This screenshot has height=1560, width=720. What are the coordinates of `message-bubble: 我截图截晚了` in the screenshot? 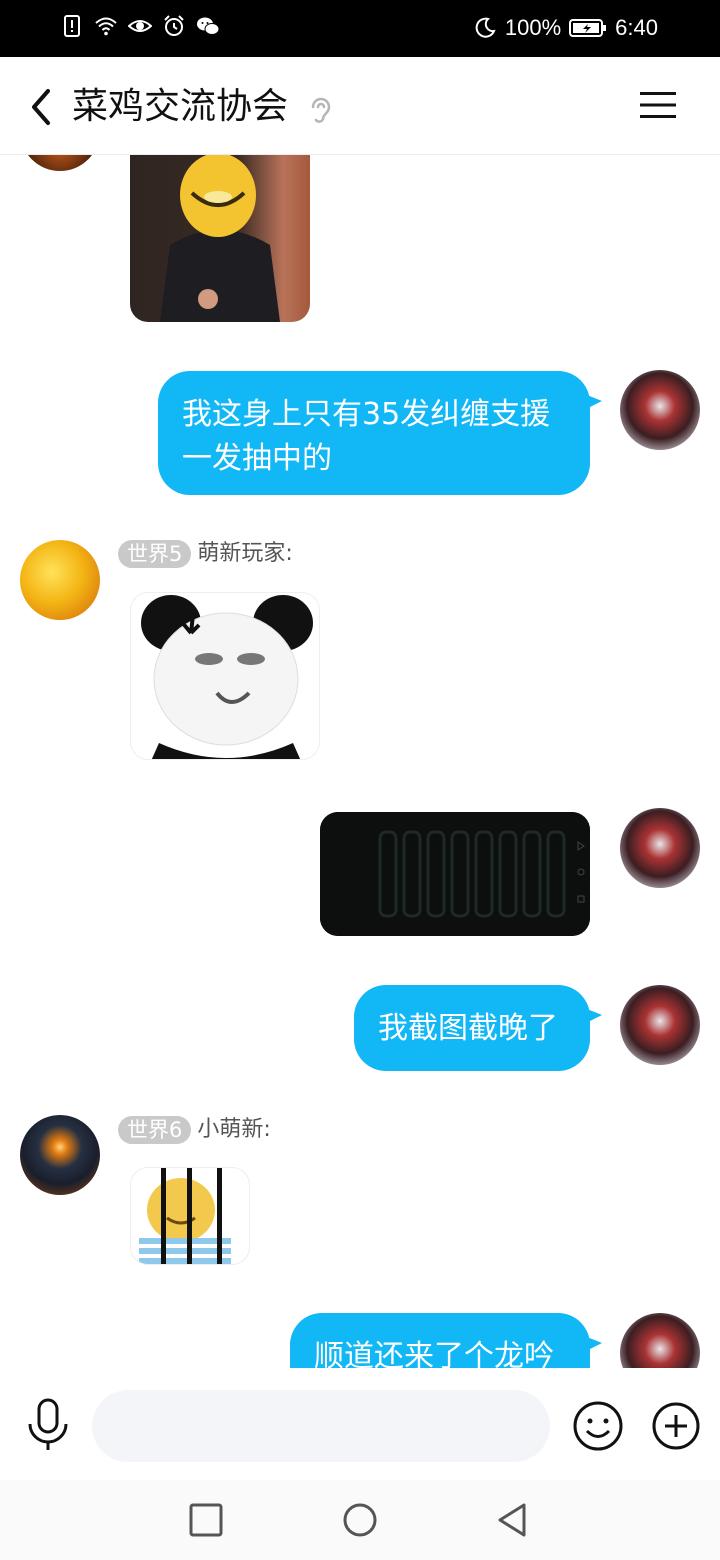 It's located at (478, 1028).